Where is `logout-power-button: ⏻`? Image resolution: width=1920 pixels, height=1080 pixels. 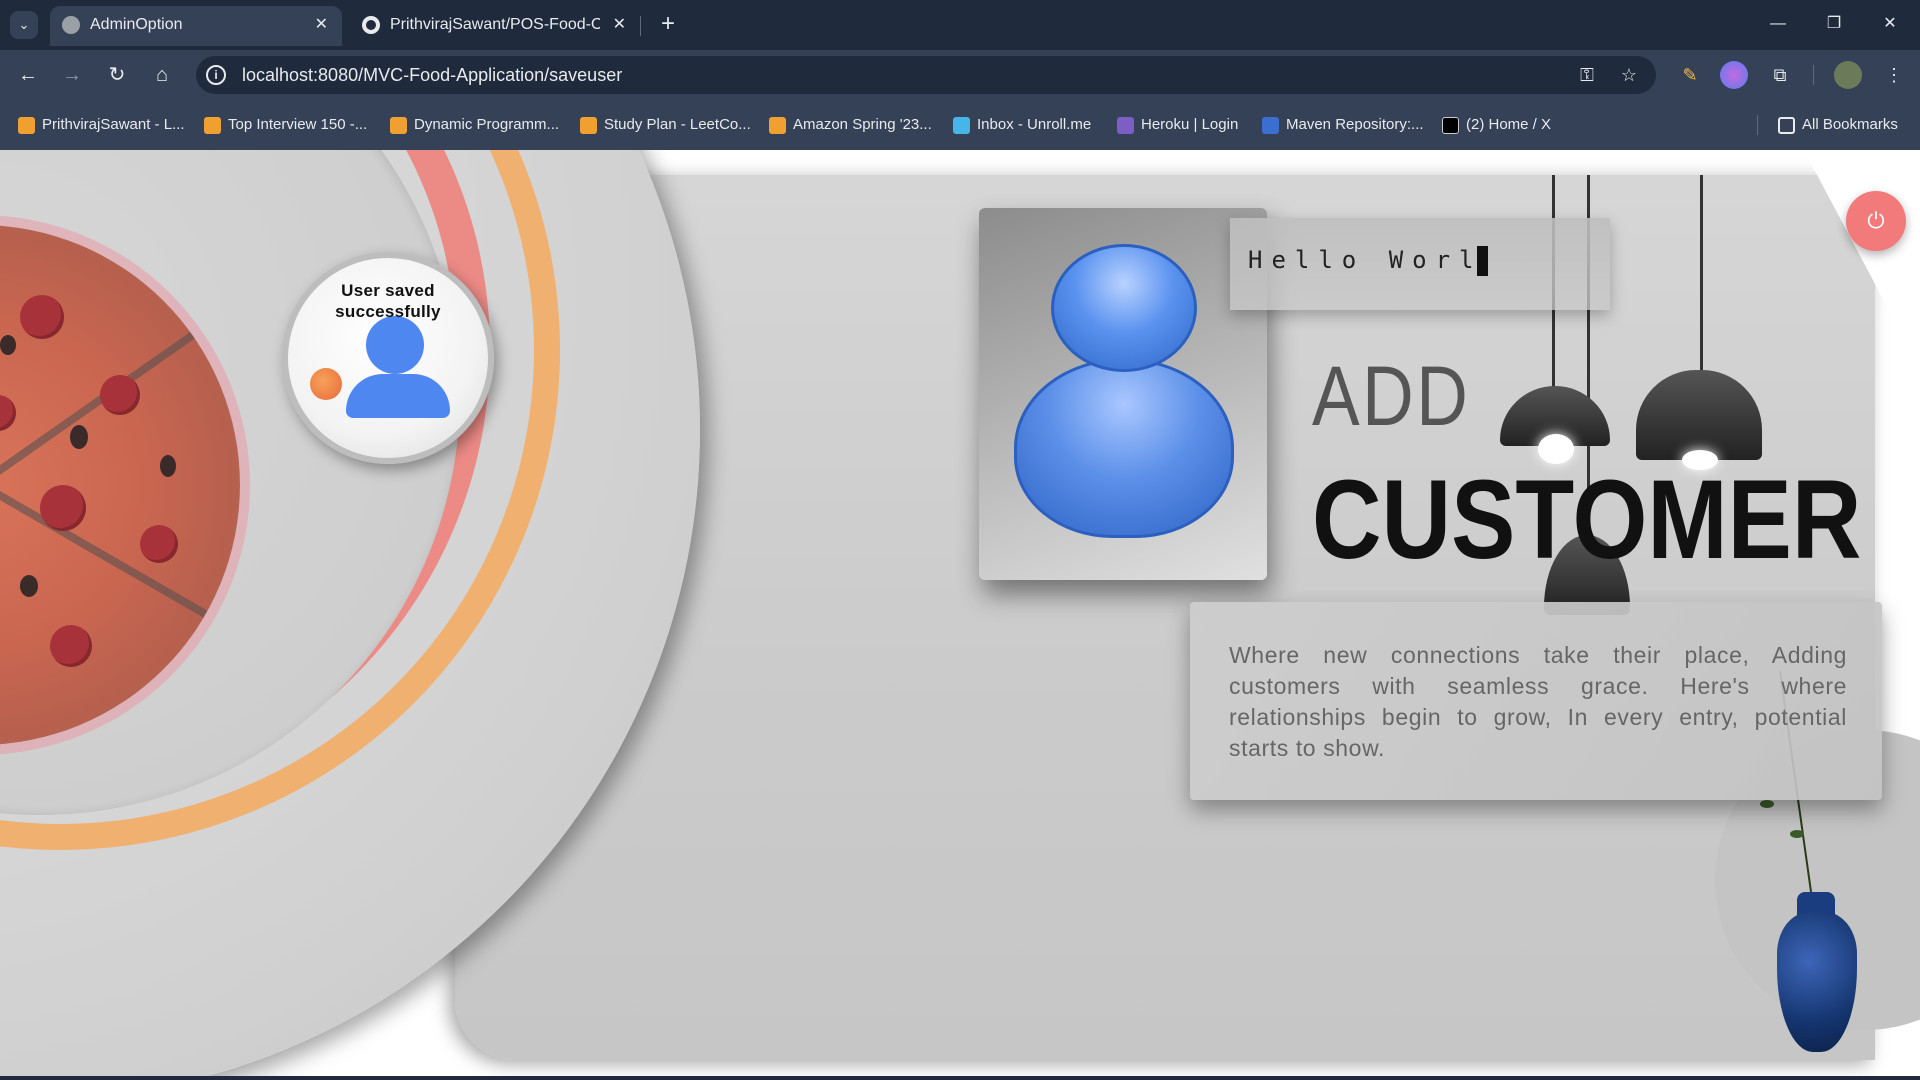
logout-power-button: ⏻ is located at coordinates (1876, 221).